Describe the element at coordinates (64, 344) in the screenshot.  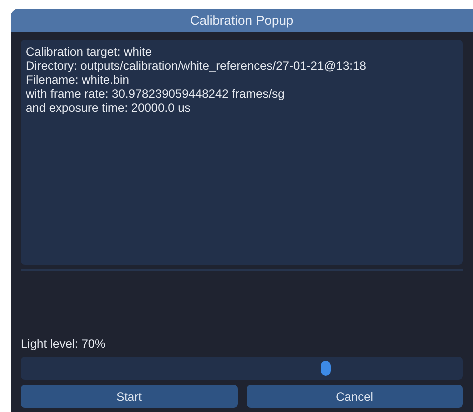
I see `light-level-label: Light level: 70%` at that location.